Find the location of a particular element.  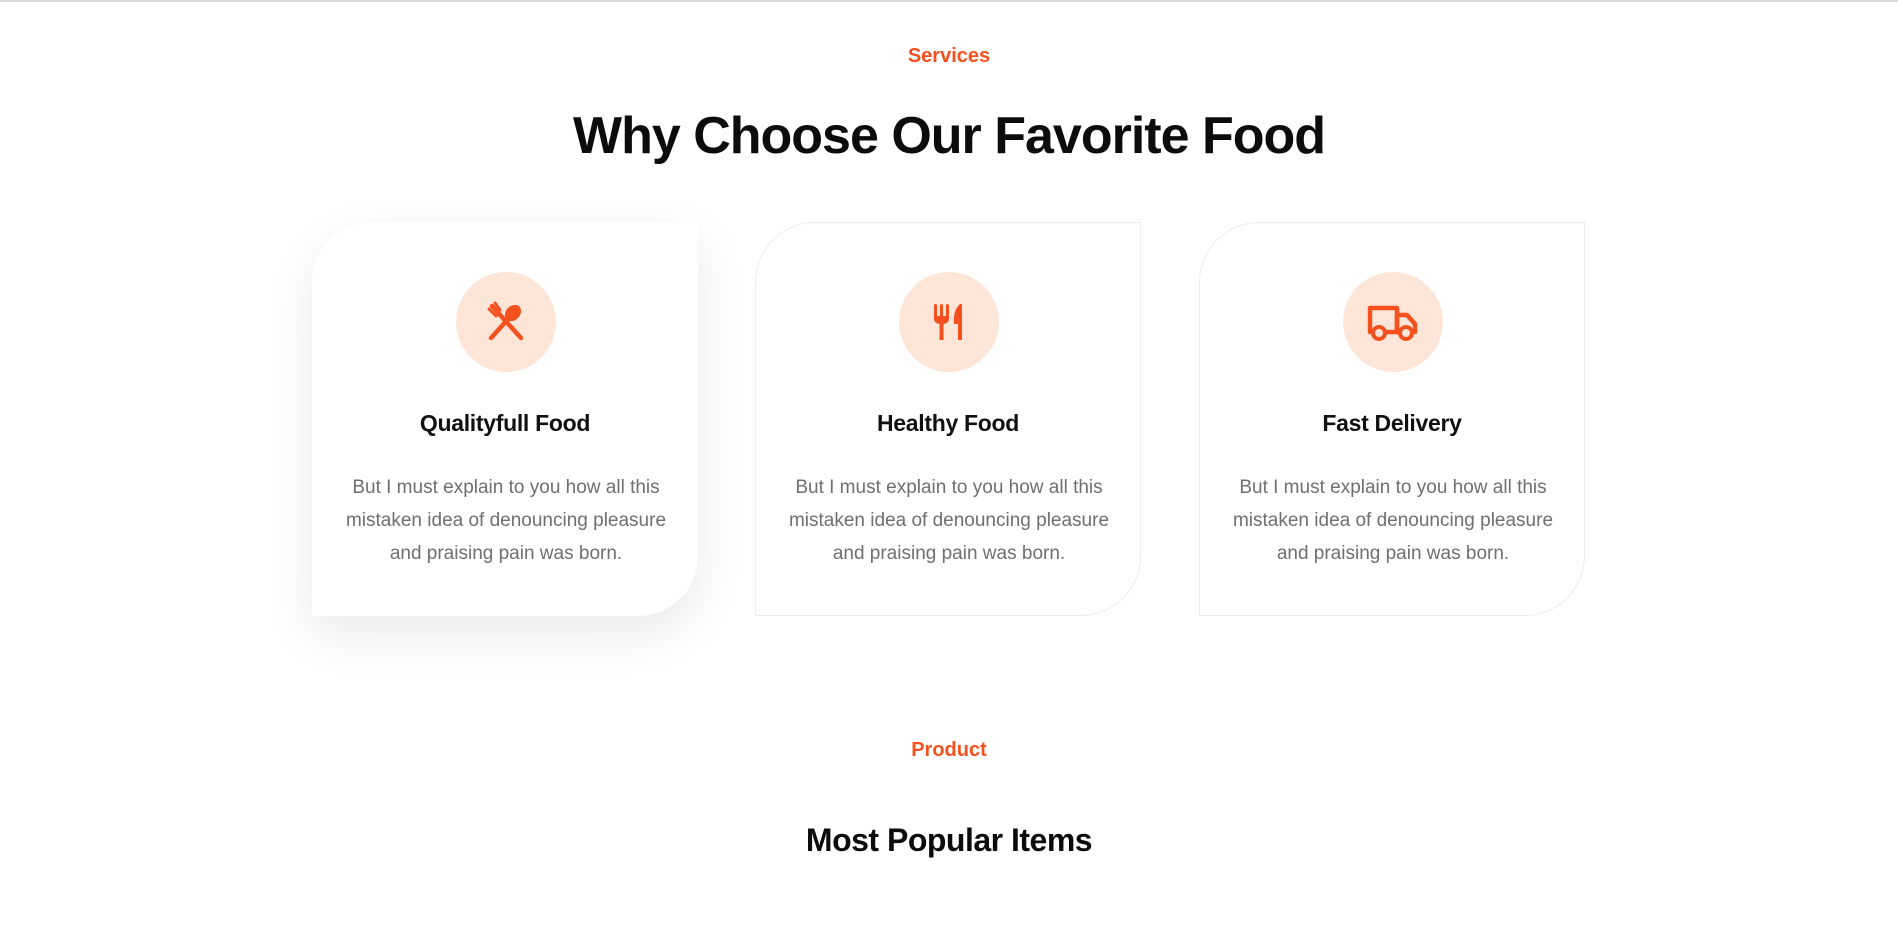

fork-knife-icon is located at coordinates (949, 322).